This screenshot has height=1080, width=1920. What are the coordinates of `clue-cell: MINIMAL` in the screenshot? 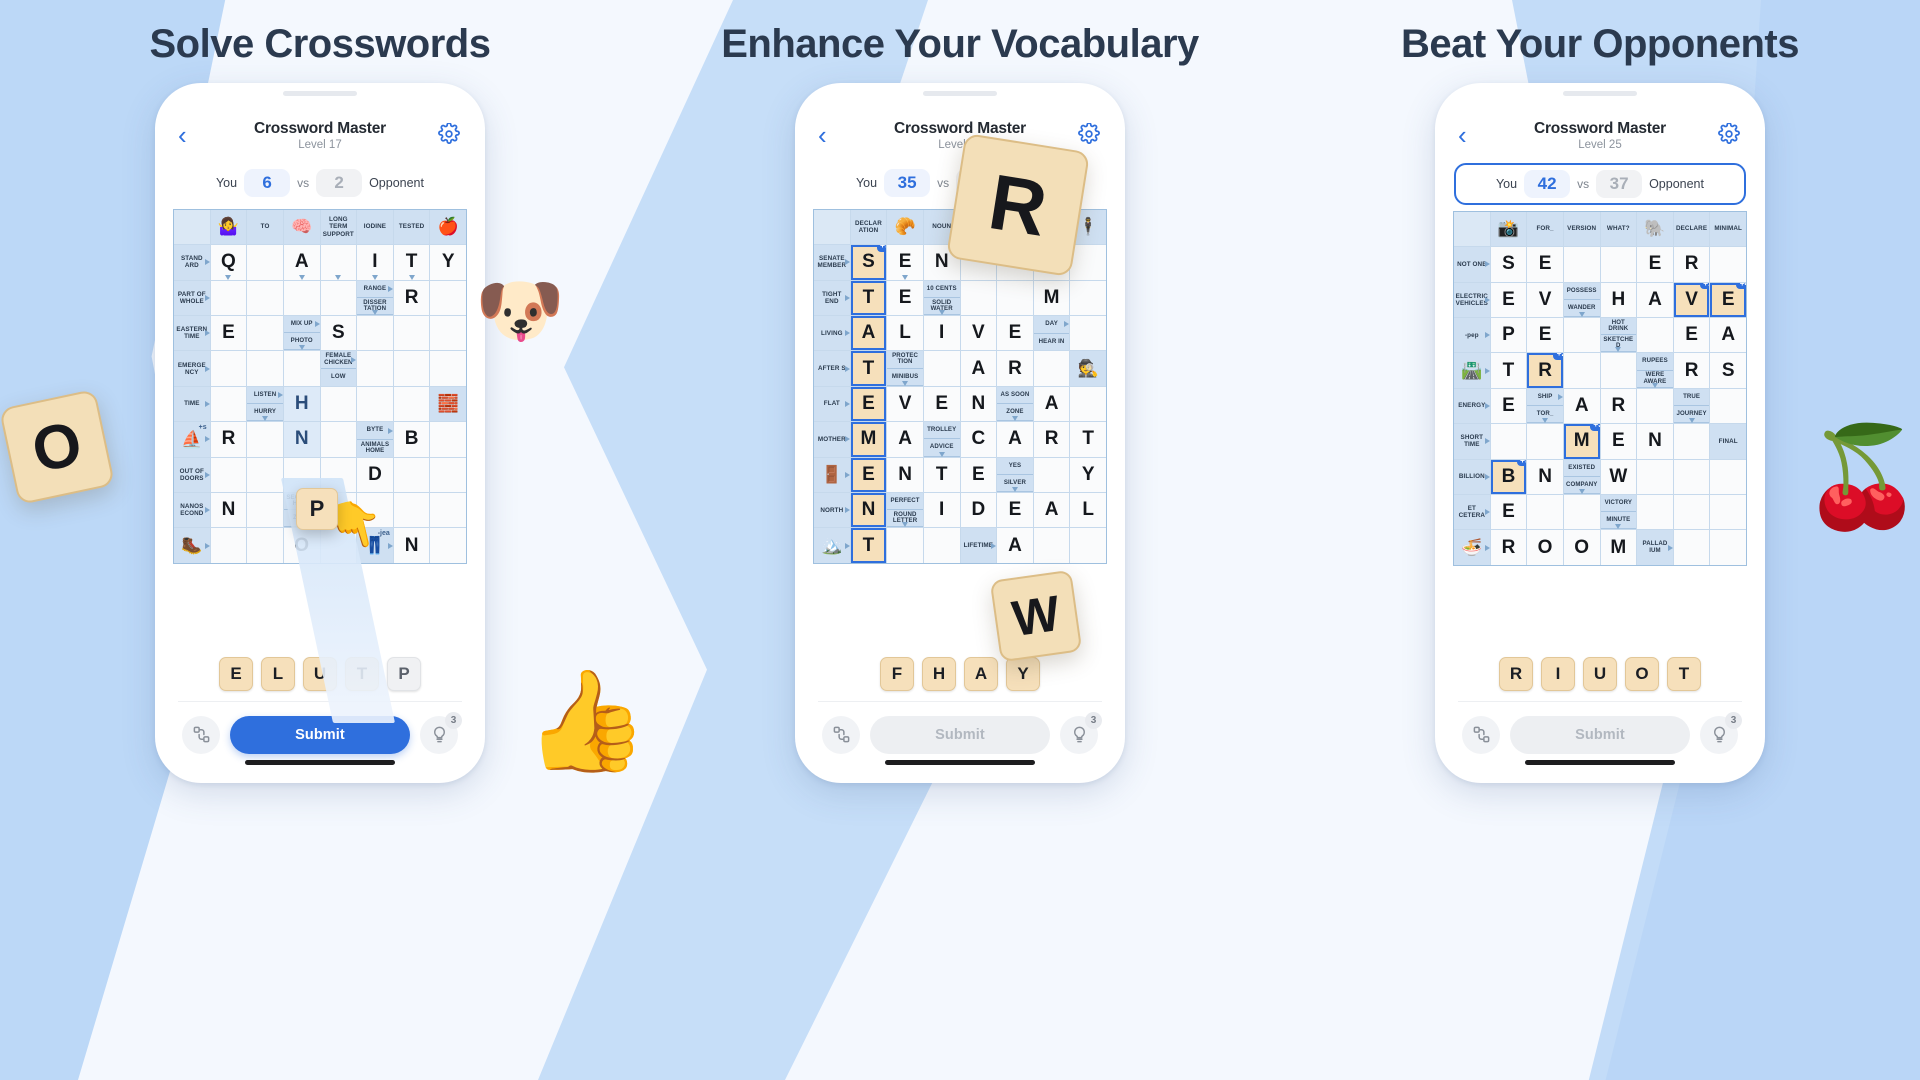 It's located at (1728, 229).